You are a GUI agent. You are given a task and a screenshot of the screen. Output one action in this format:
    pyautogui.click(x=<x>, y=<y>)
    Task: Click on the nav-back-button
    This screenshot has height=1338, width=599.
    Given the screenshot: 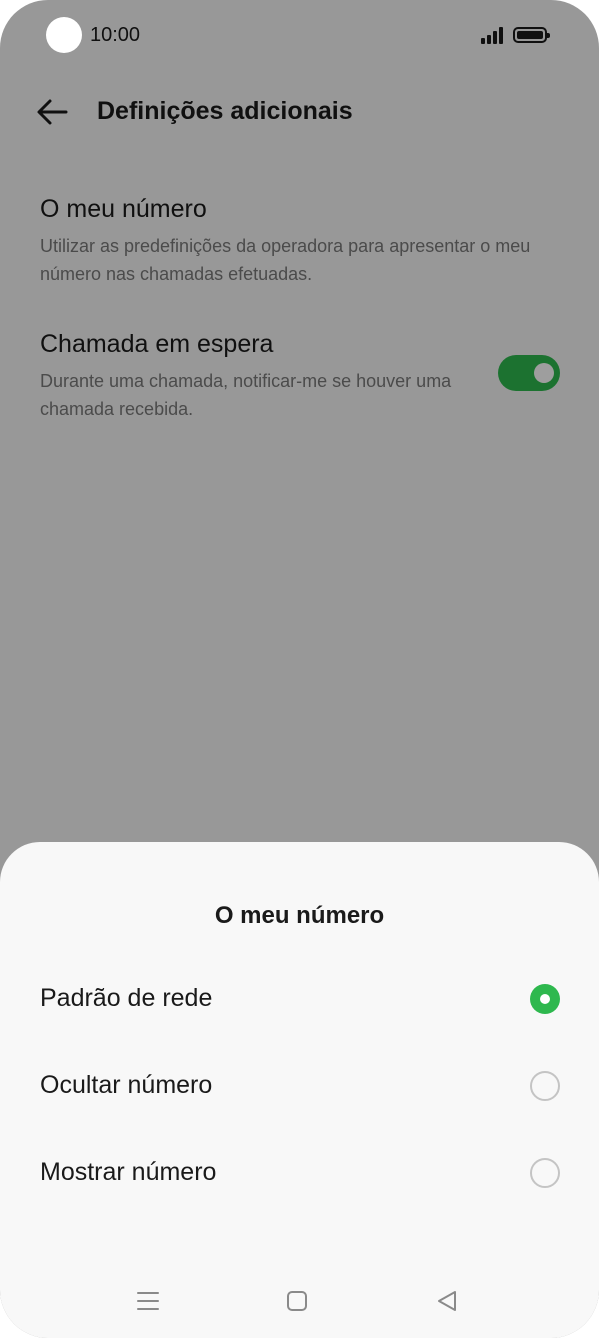 What is the action you would take?
    pyautogui.click(x=447, y=1301)
    